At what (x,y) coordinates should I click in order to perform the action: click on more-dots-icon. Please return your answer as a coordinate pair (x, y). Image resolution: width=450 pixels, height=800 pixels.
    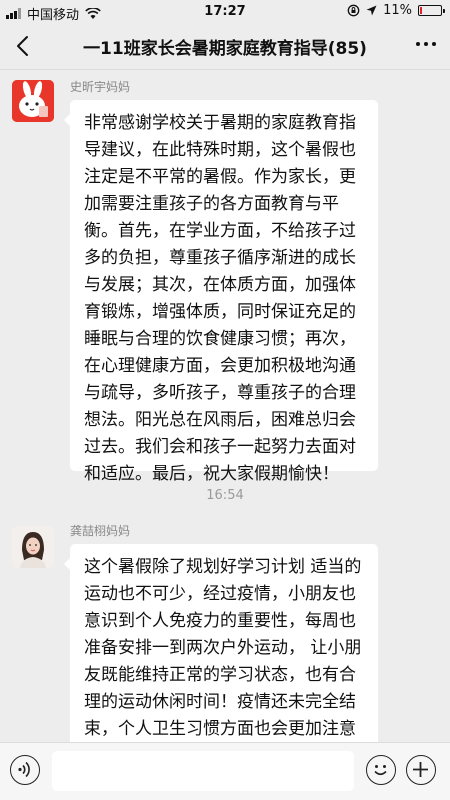
    Looking at the image, I should click on (426, 44).